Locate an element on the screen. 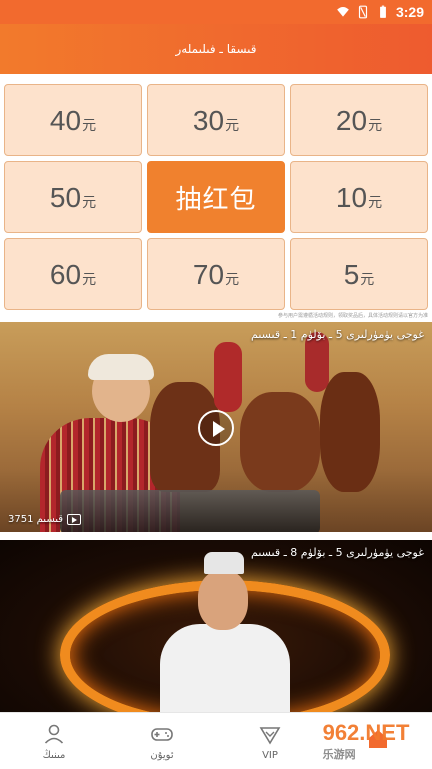  amount-value: 5 is located at coordinates (351, 274).